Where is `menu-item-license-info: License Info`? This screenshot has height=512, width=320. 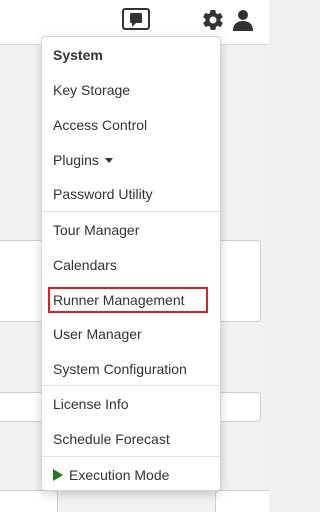 menu-item-license-info: License Info is located at coordinates (131, 404).